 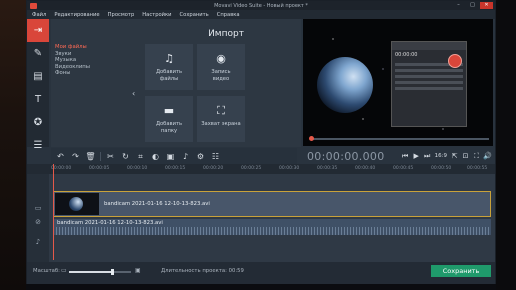 What do you see at coordinates (39, 15) in the screenshot?
I see `menu-file: Файл` at bounding box center [39, 15].